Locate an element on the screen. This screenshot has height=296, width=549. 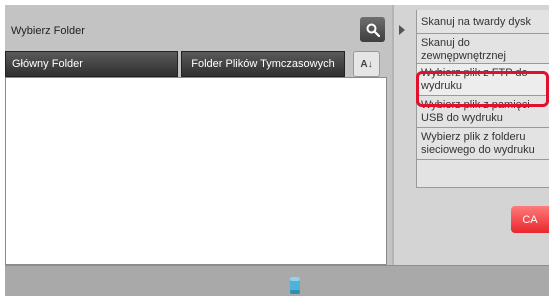
menu-item-label: Wybierz plik z FTP do wydruku is located at coordinates (474, 79).